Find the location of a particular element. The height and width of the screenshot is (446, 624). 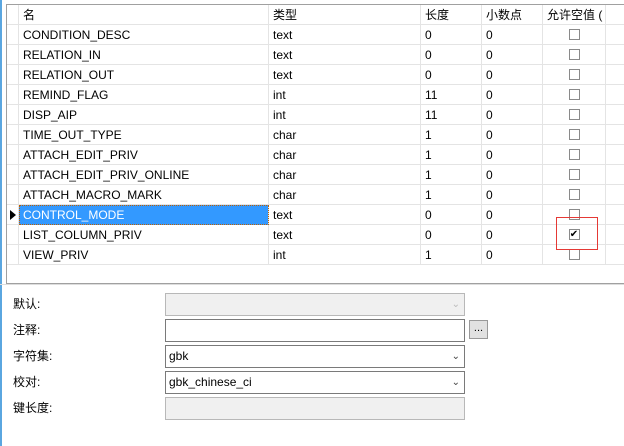

extra-cell is located at coordinates (615, 155).